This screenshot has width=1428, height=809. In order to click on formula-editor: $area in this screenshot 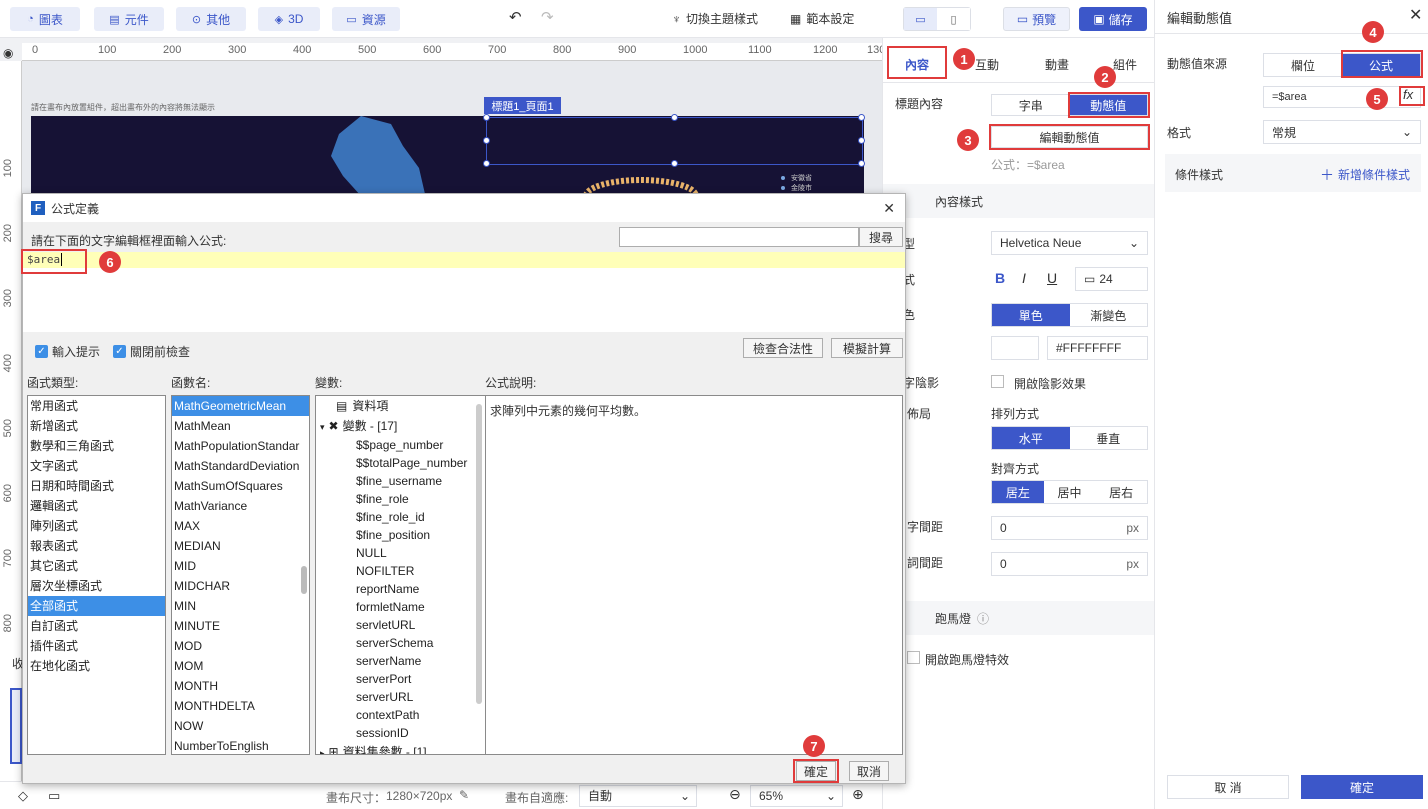, I will do `click(464, 292)`.